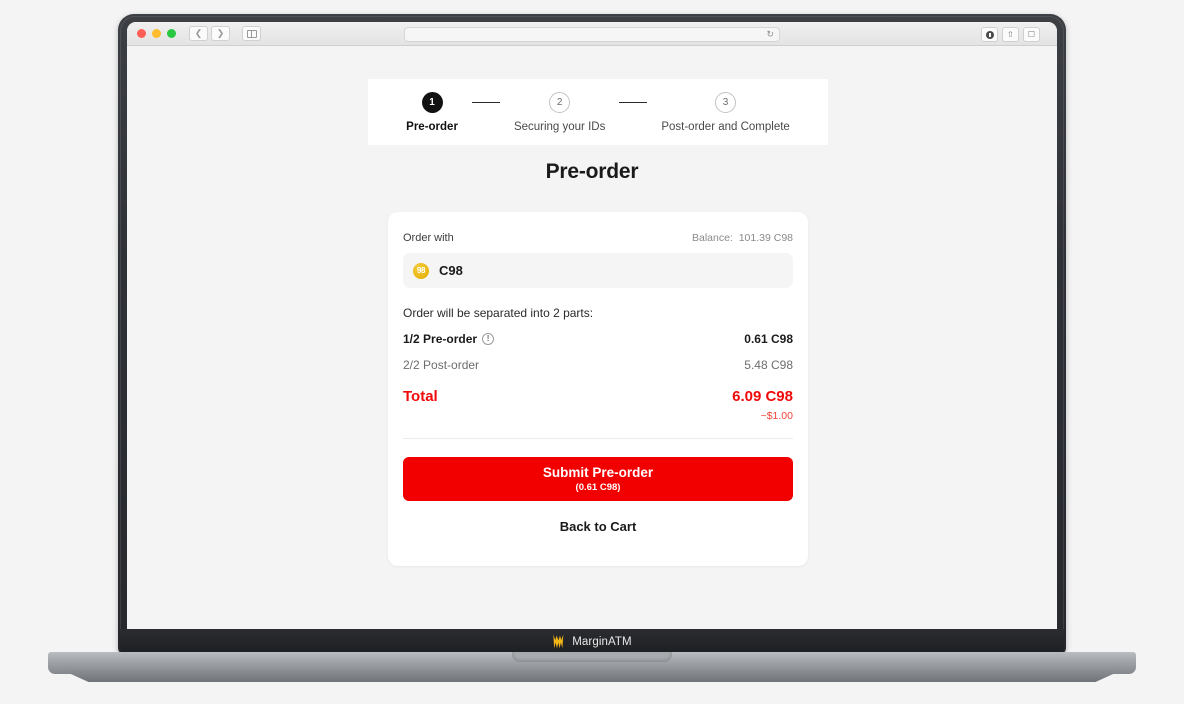 This screenshot has height=704, width=1184. I want to click on balance-display: Balance: 101.39 C98, so click(742, 238).